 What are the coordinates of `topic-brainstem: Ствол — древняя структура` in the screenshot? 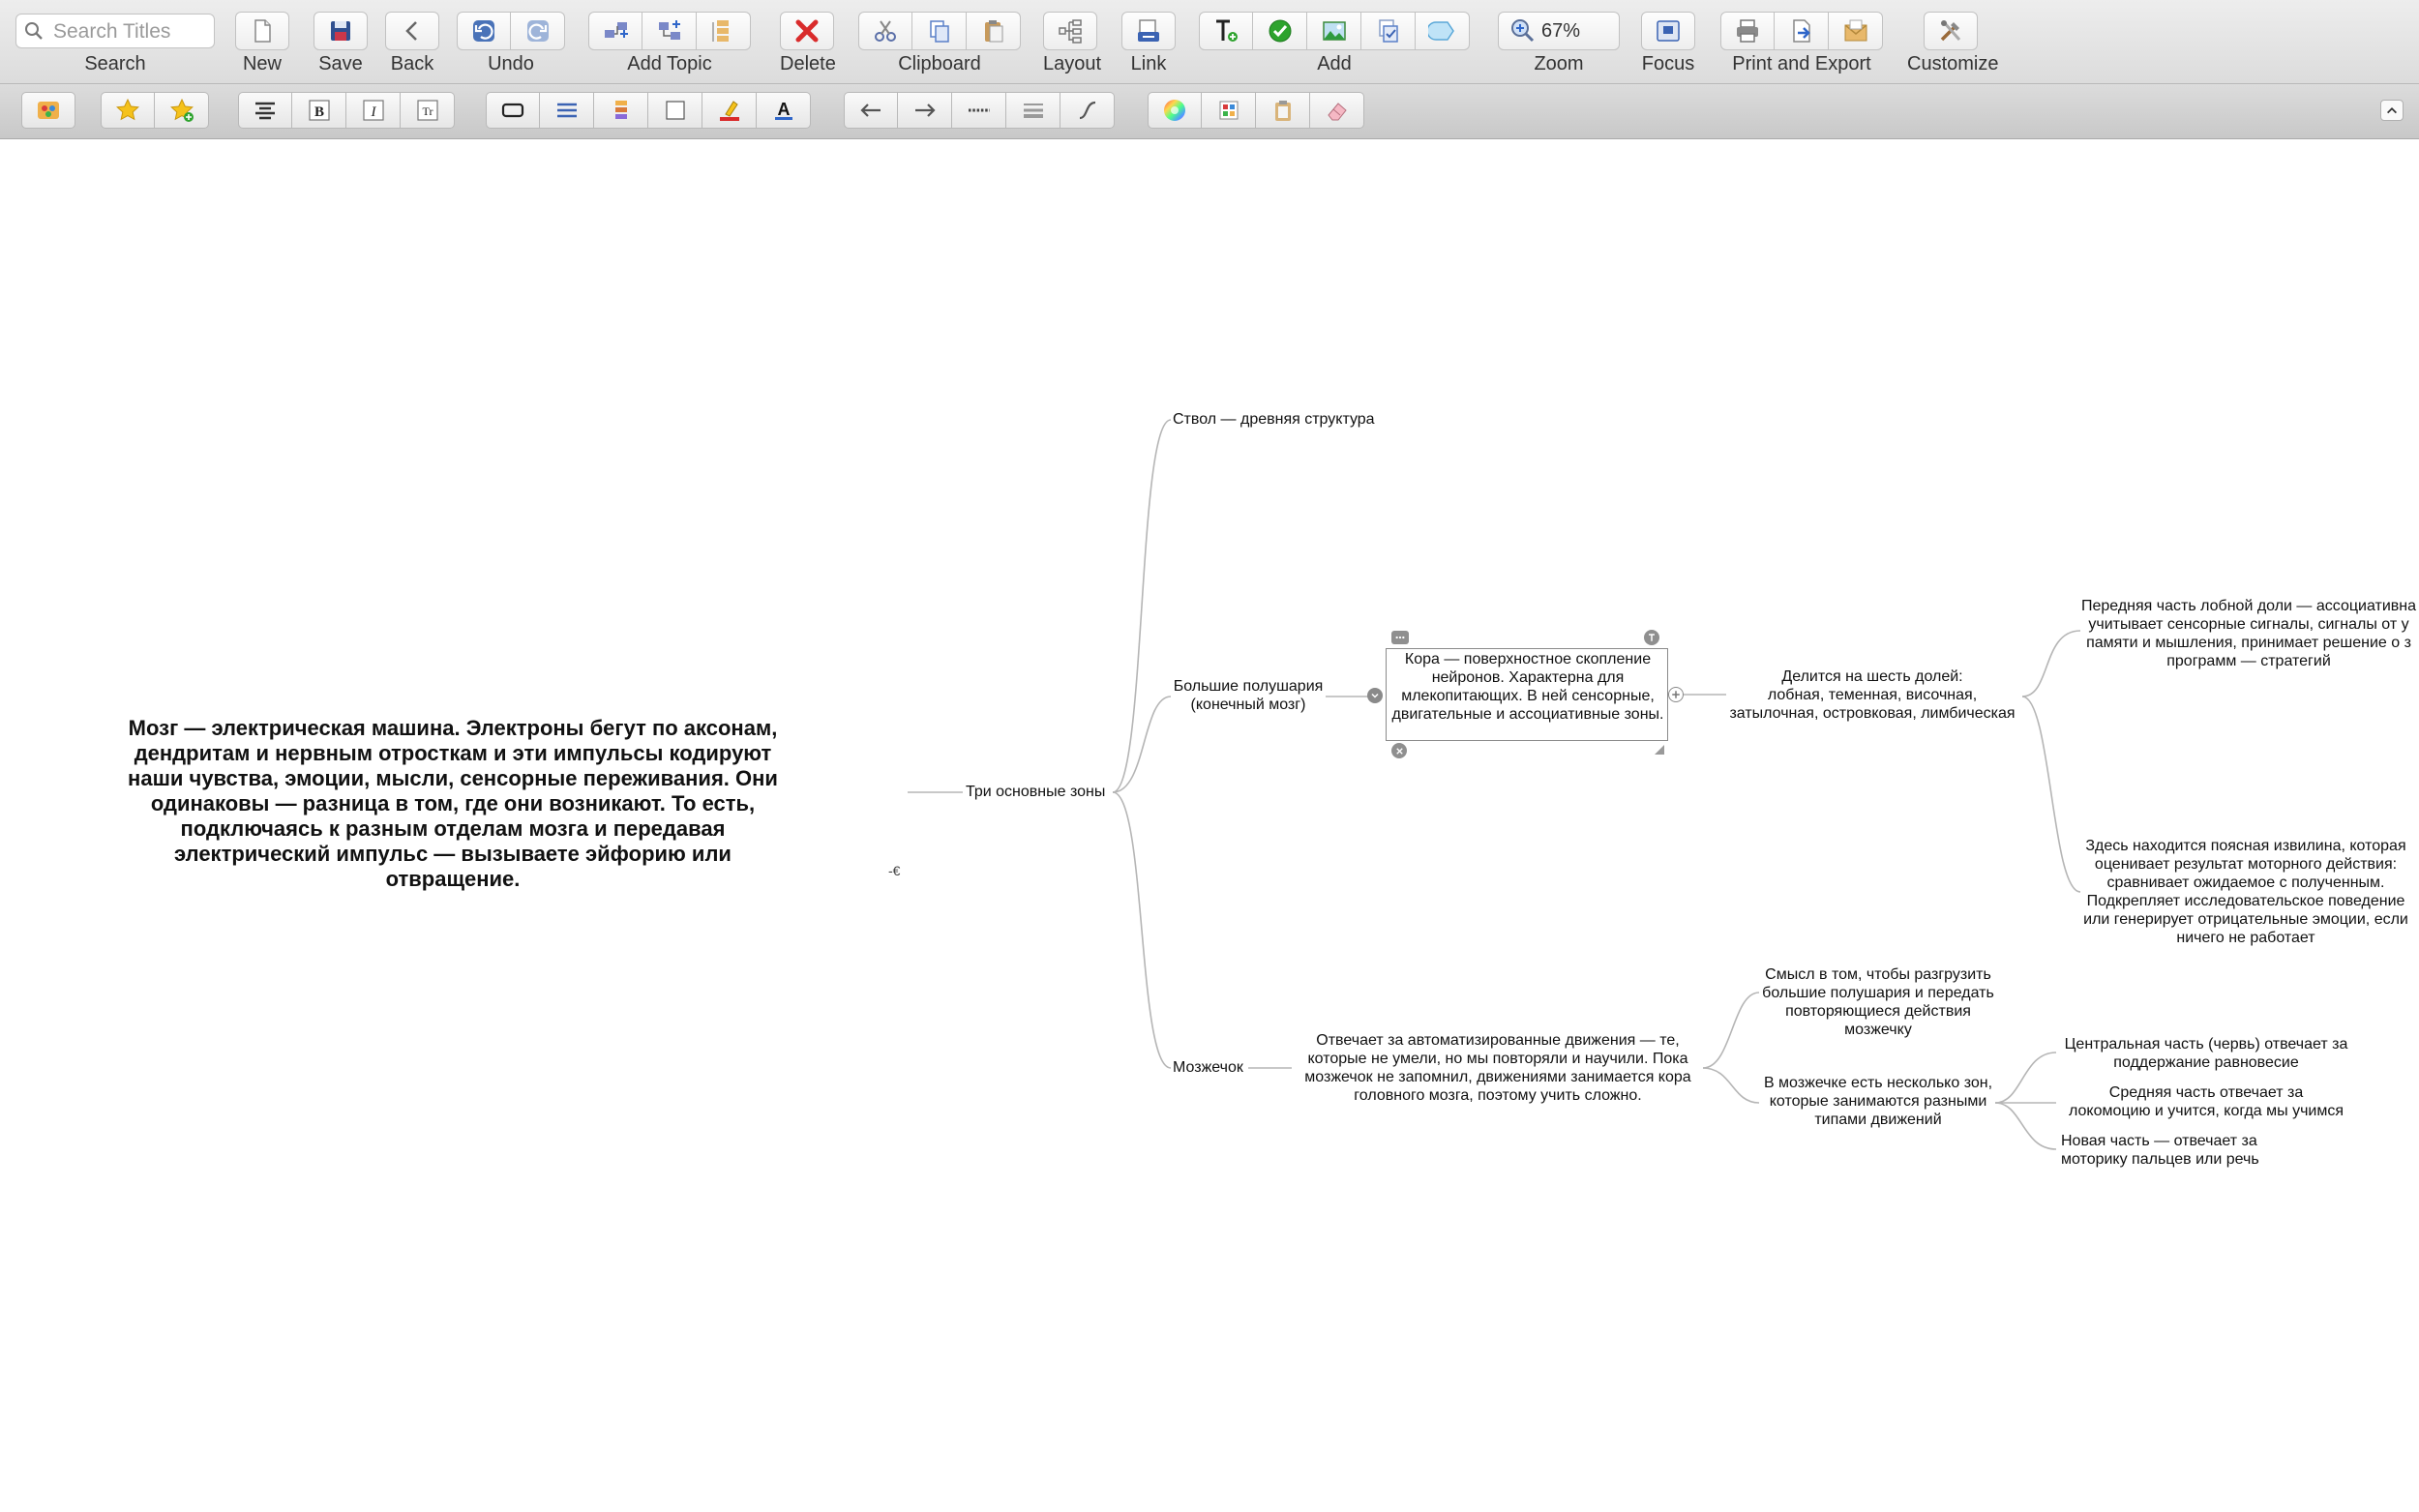 It's located at (1274, 419).